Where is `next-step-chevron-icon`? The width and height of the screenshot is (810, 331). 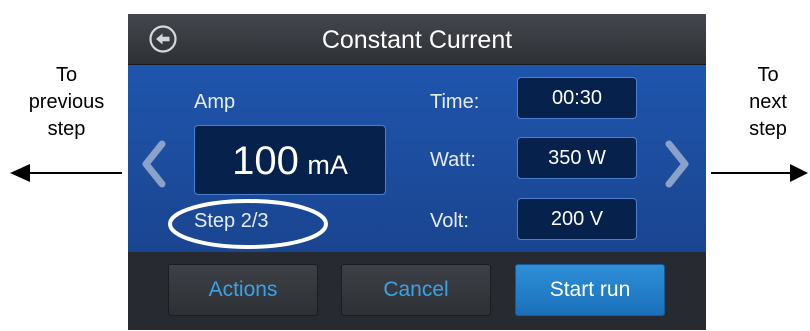 next-step-chevron-icon is located at coordinates (678, 164).